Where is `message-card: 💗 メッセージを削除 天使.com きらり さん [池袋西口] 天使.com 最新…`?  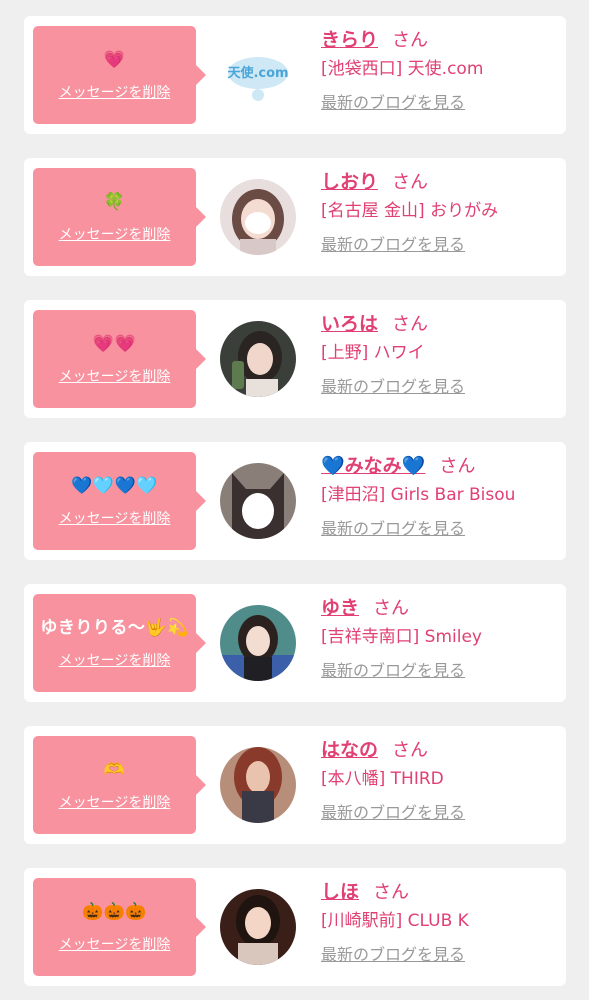 message-card: 💗 メッセージを削除 天使.com きらり さん [池袋西口] 天使.com 最新… is located at coordinates (295, 75).